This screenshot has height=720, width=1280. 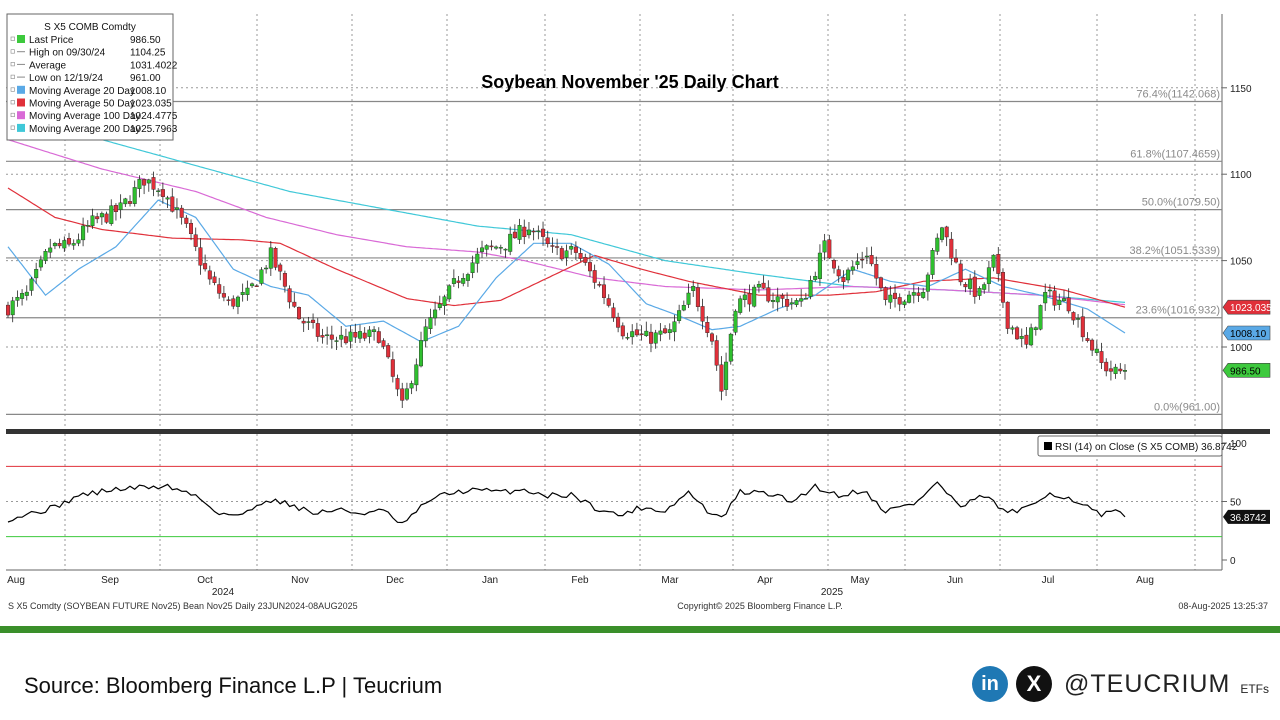 I want to click on panel-divider, so click(x=638, y=431).